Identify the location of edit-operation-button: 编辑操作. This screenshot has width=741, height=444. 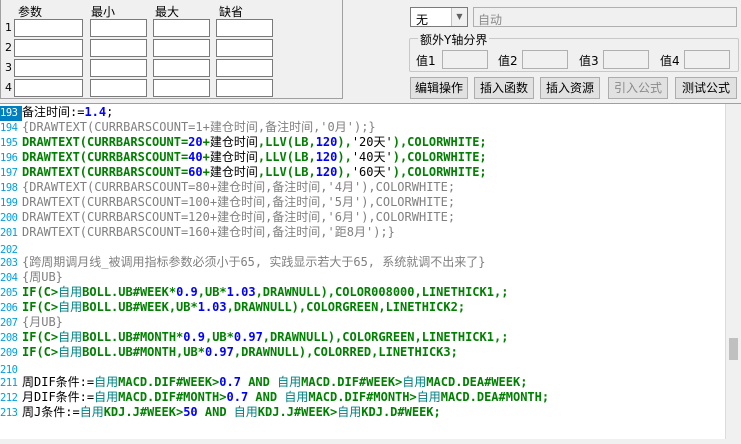
(439, 88).